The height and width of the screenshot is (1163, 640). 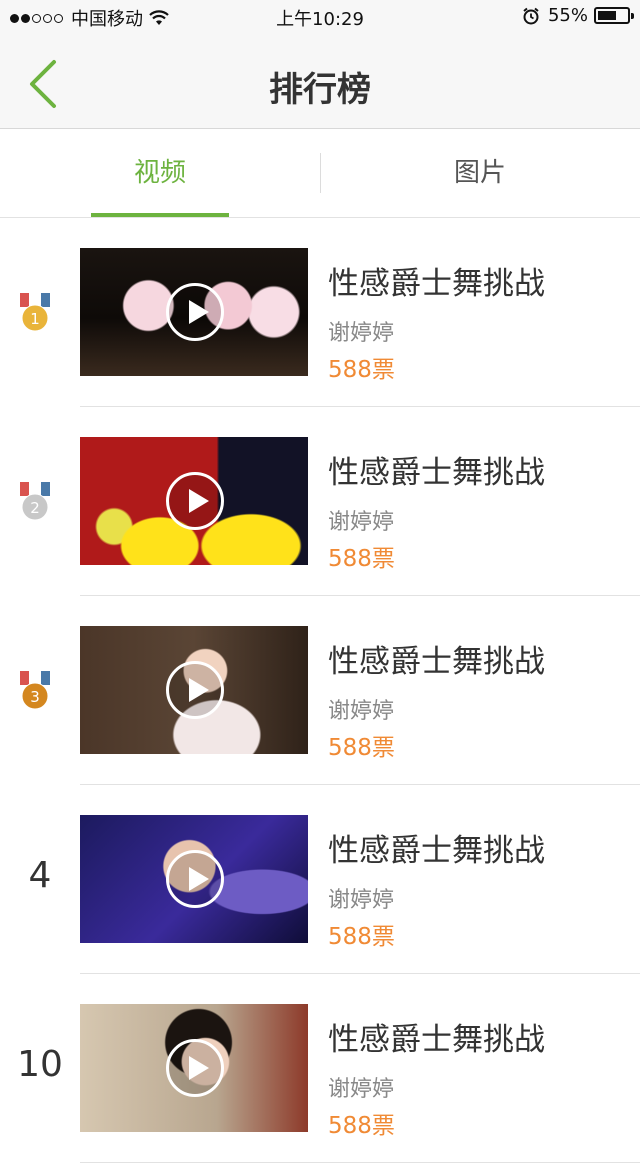 I want to click on medal-rank-text: 2, so click(x=35, y=508).